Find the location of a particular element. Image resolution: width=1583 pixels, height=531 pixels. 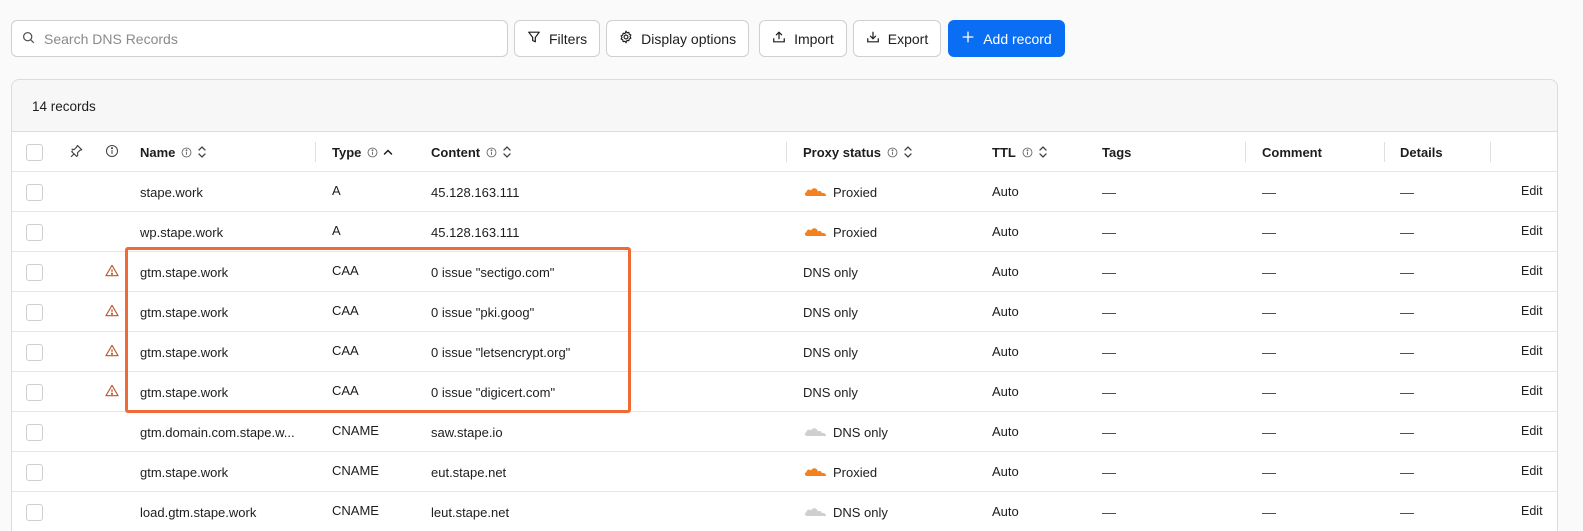

import-button: Import is located at coordinates (803, 38).